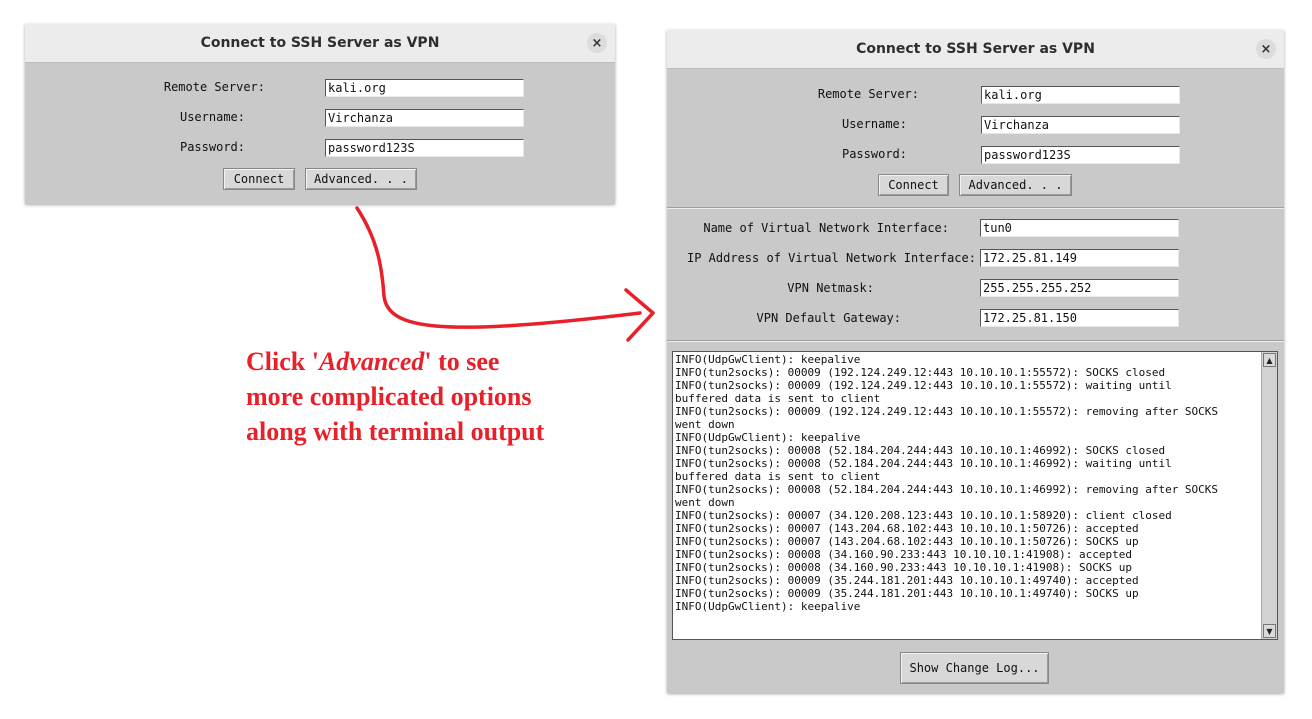 Image resolution: width=1312 pixels, height=719 pixels. I want to click on iface-name-label: Name of Virtual Network Interface:, so click(826, 228).